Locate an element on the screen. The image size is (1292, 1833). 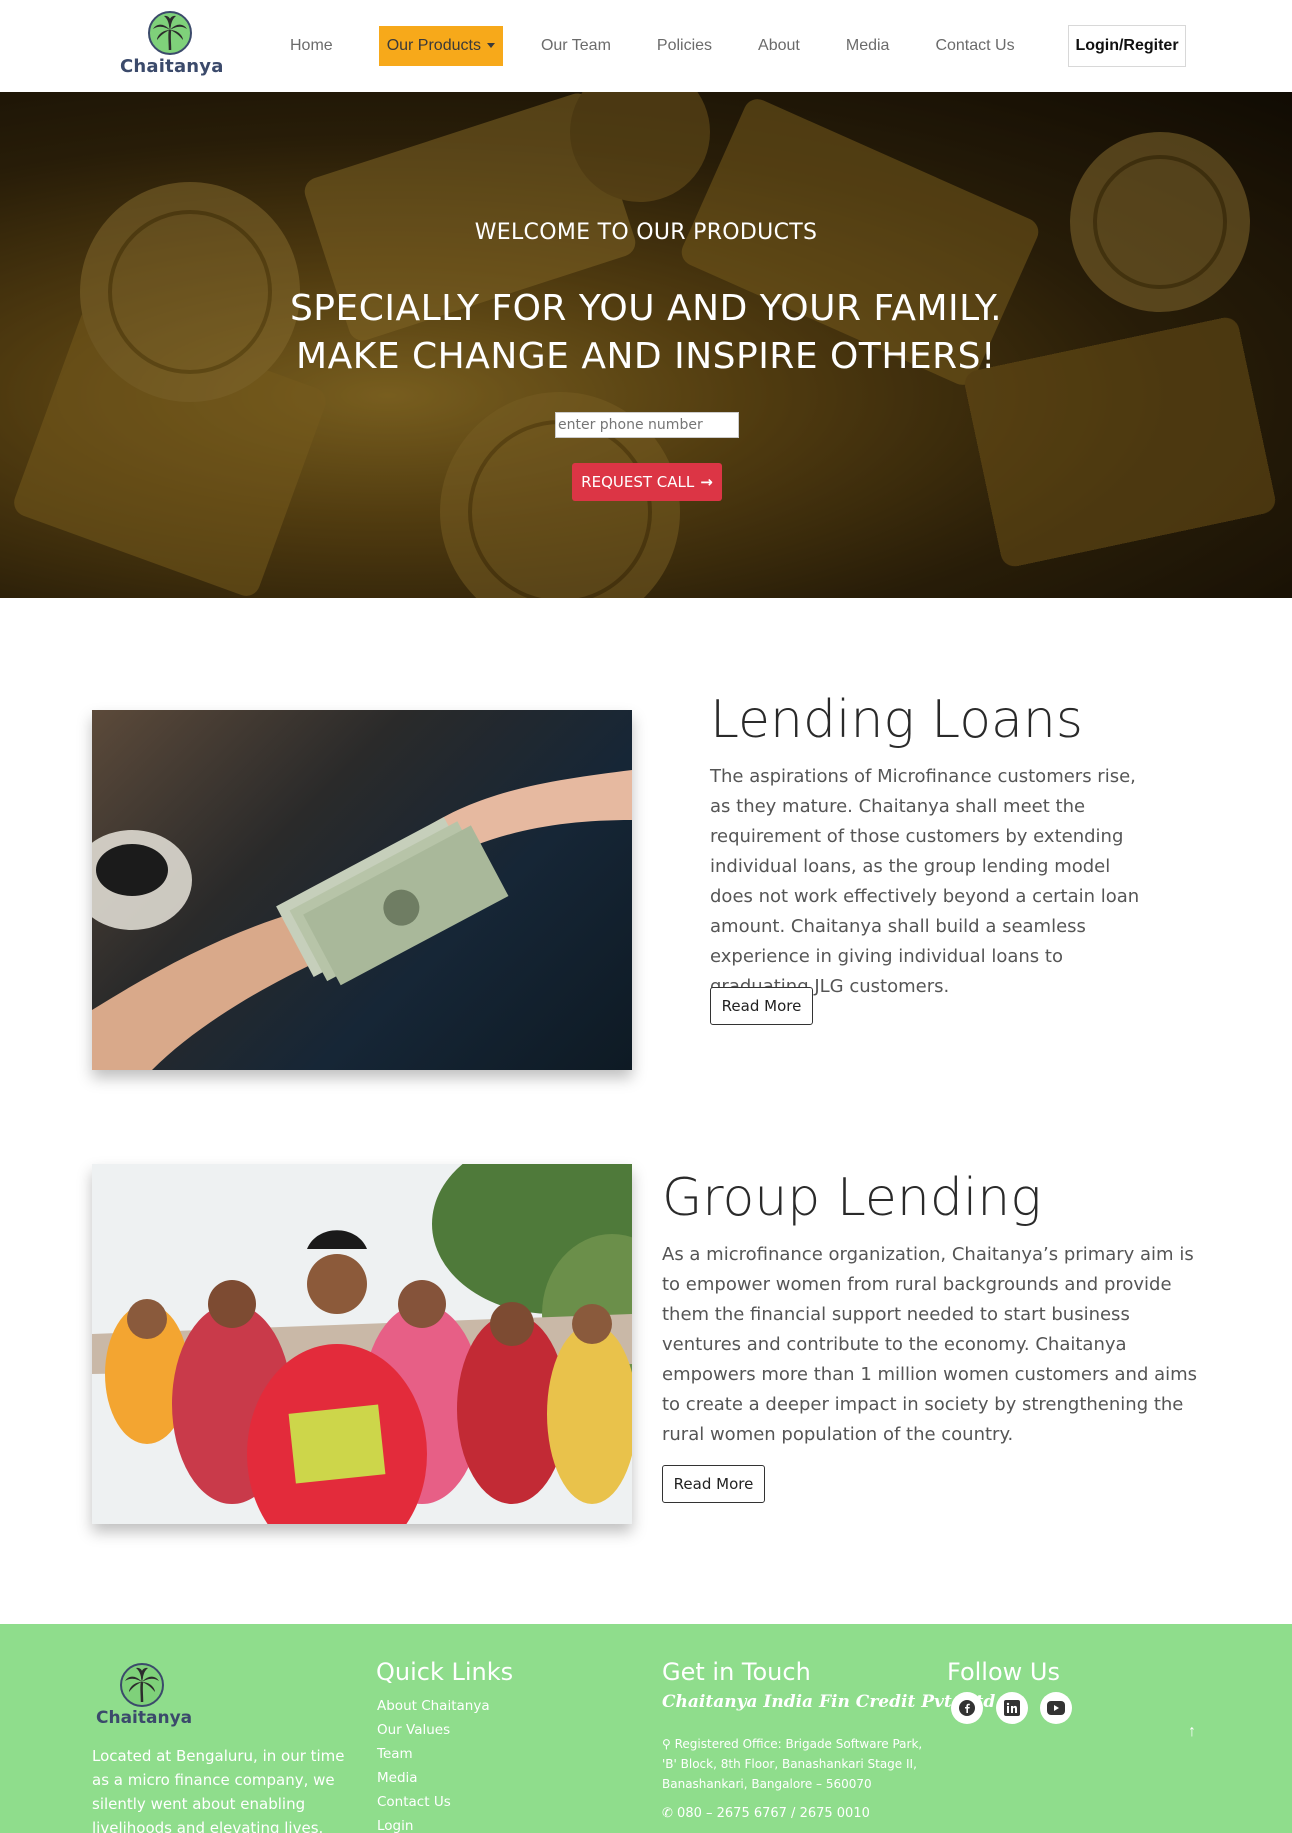
footer-link-login: Login is located at coordinates (433, 1823).